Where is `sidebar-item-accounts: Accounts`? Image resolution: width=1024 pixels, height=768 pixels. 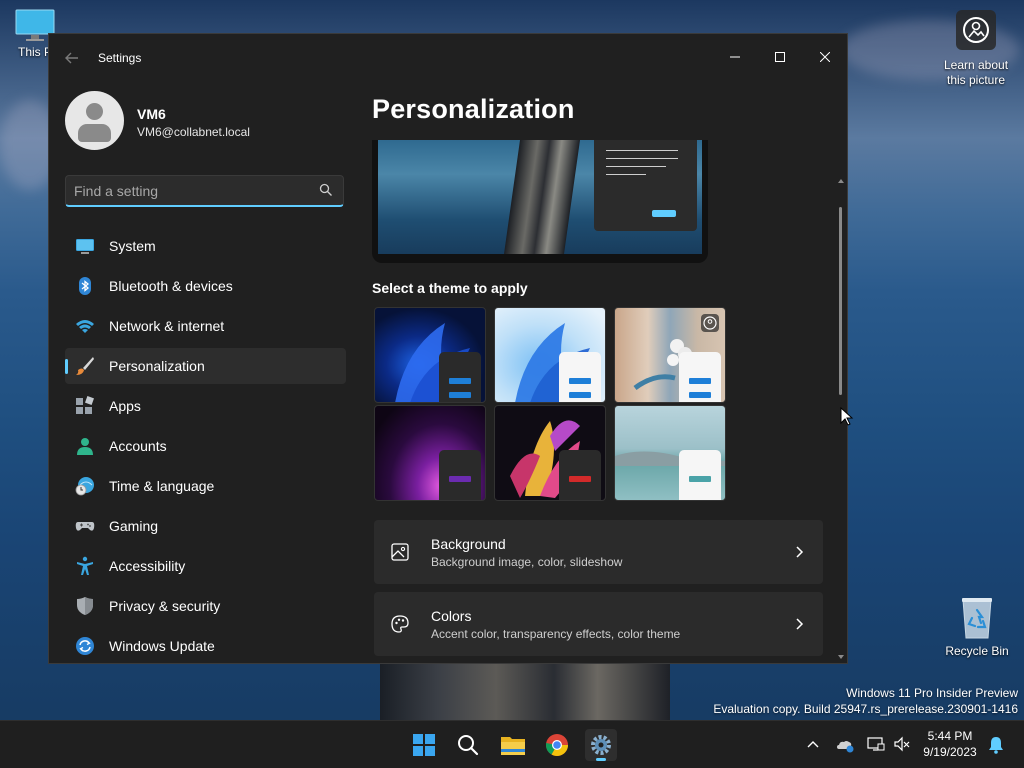 sidebar-item-accounts: Accounts is located at coordinates (205, 446).